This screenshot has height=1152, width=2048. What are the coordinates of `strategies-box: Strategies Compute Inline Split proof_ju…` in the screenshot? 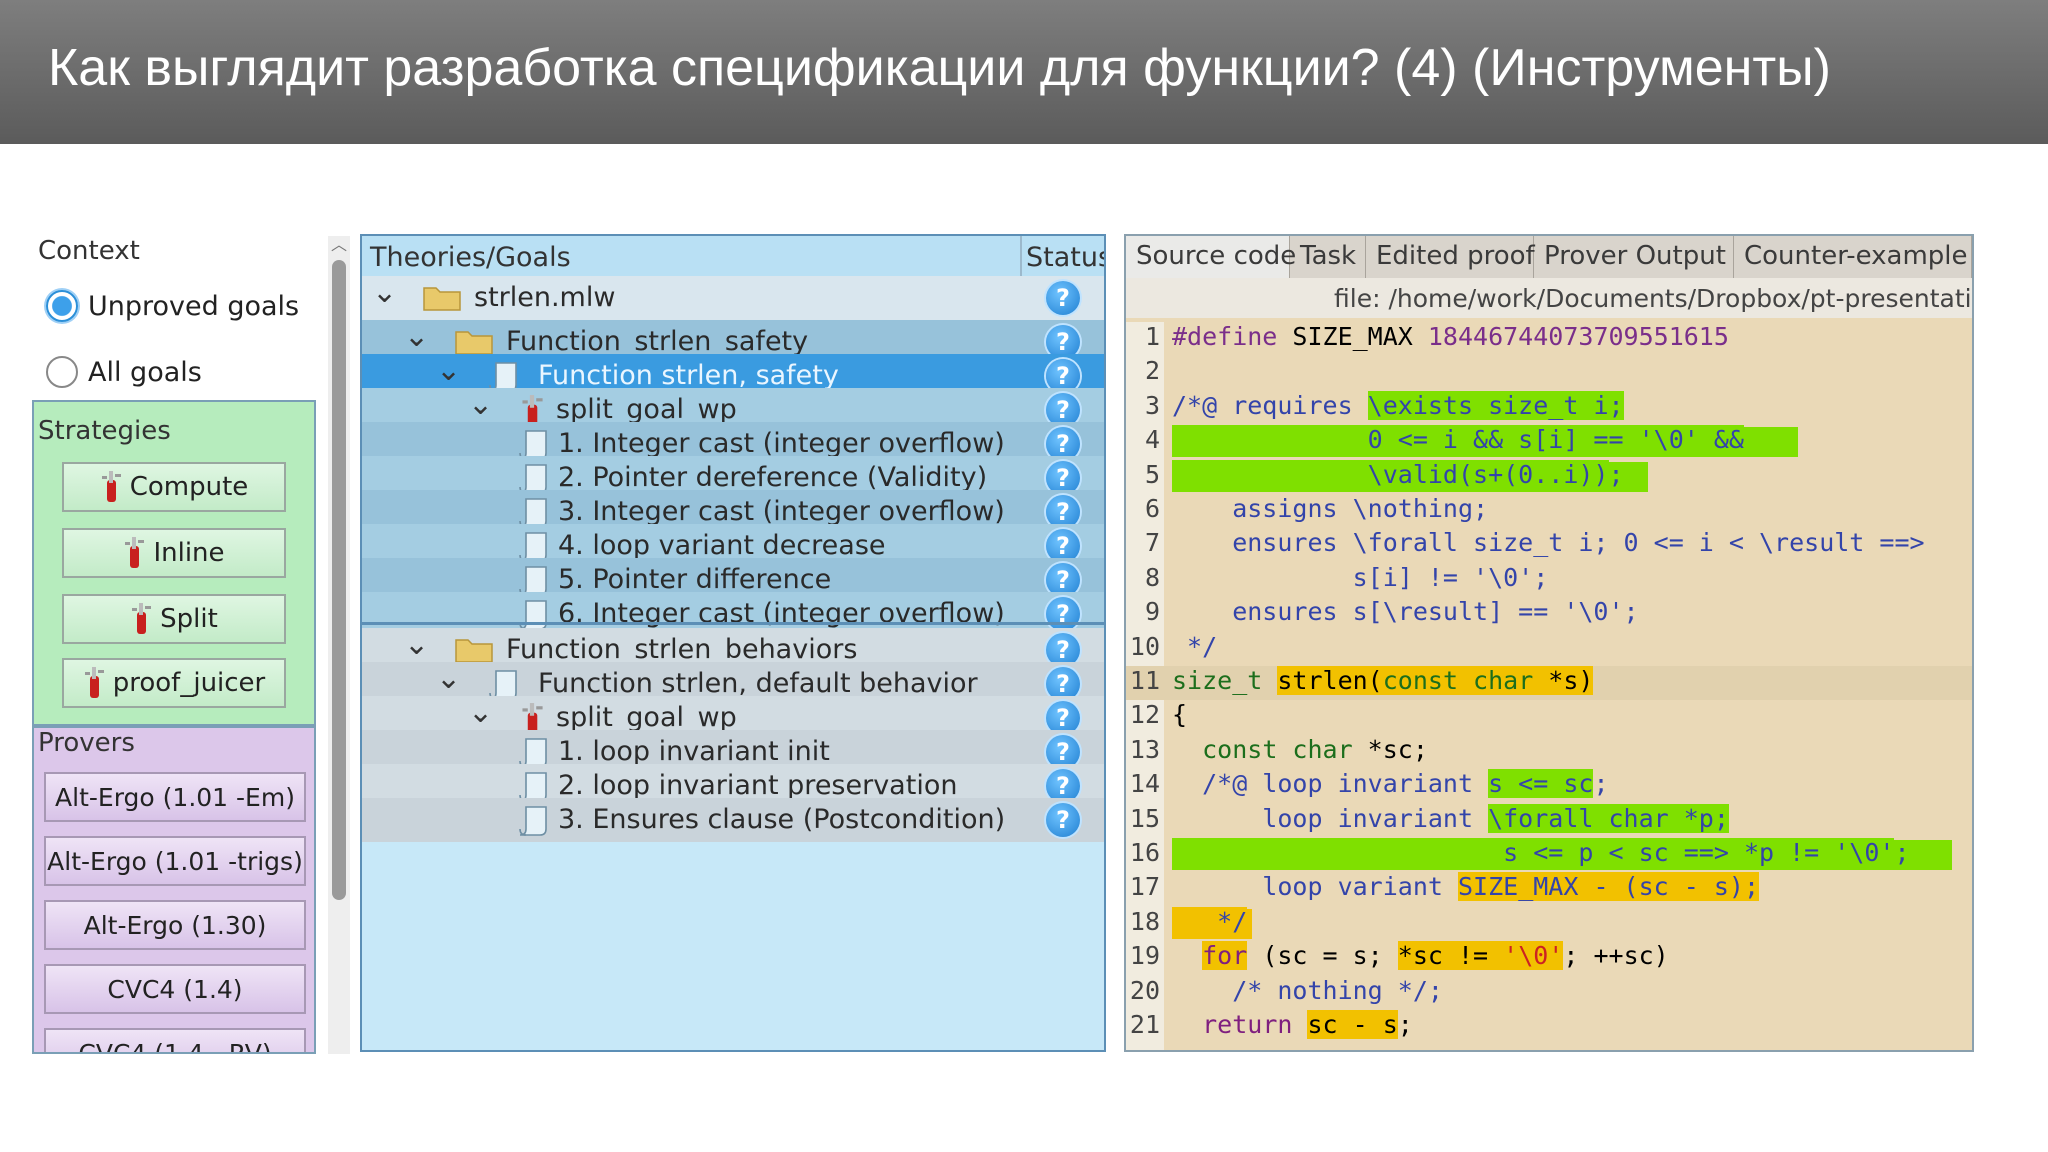 It's located at (174, 563).